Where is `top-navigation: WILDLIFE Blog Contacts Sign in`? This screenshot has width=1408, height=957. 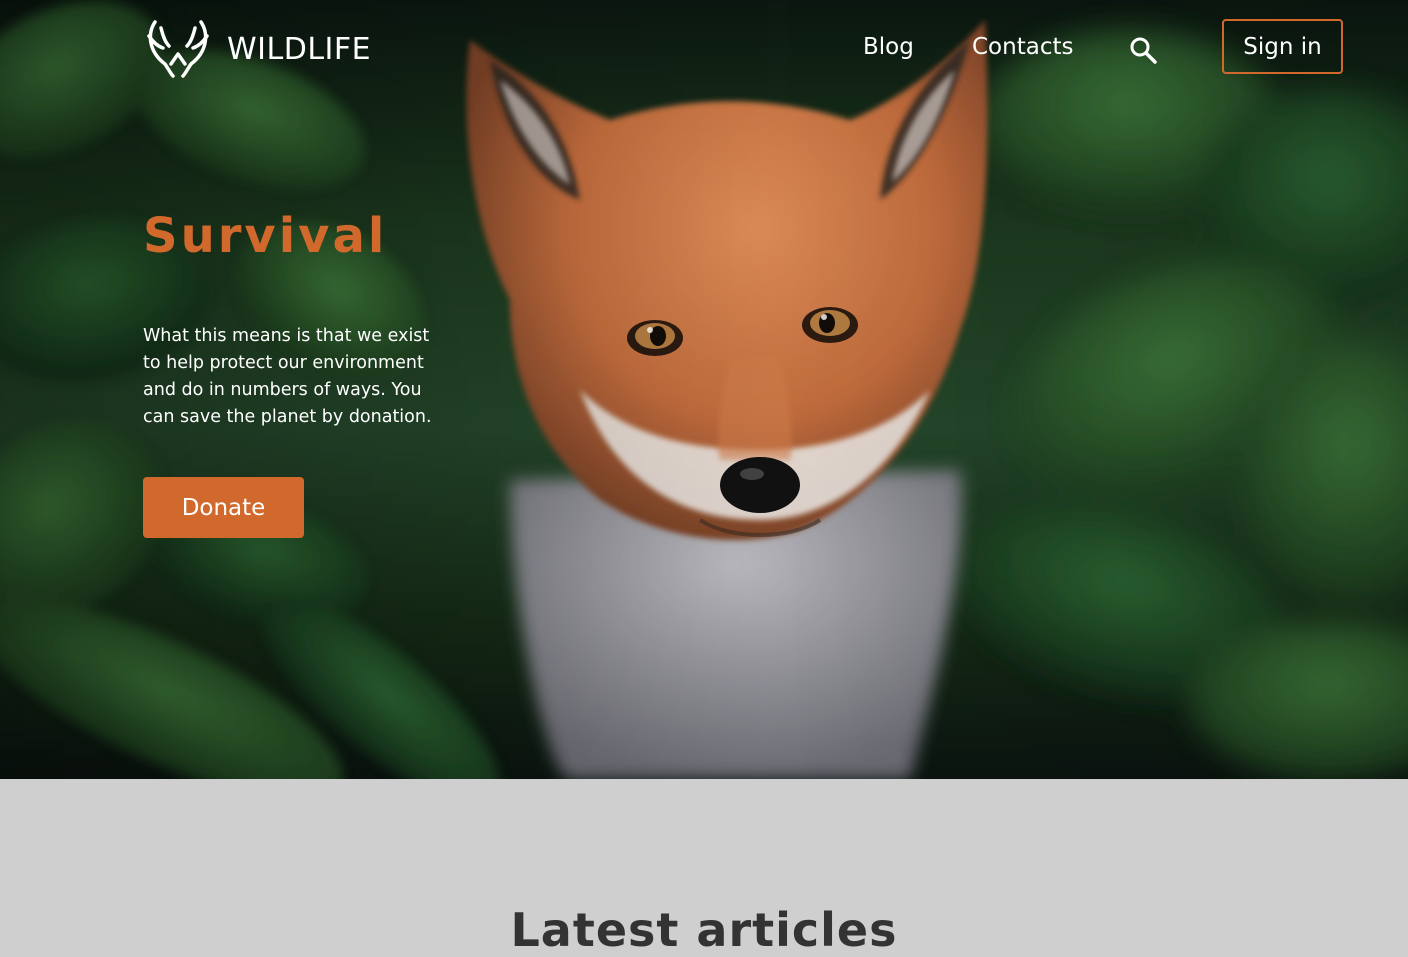
top-navigation: WILDLIFE Blog Contacts Sign in is located at coordinates (704, 48).